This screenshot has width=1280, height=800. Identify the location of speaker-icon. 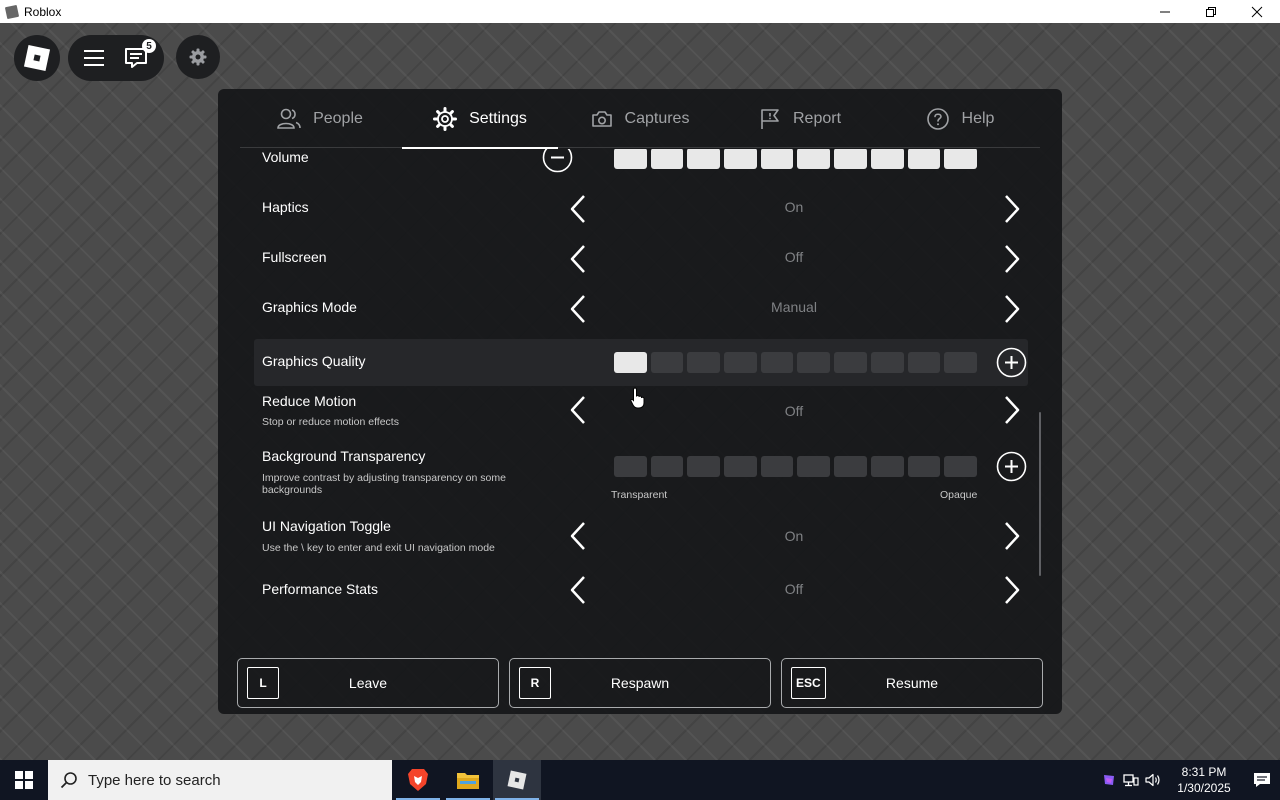
(1152, 780).